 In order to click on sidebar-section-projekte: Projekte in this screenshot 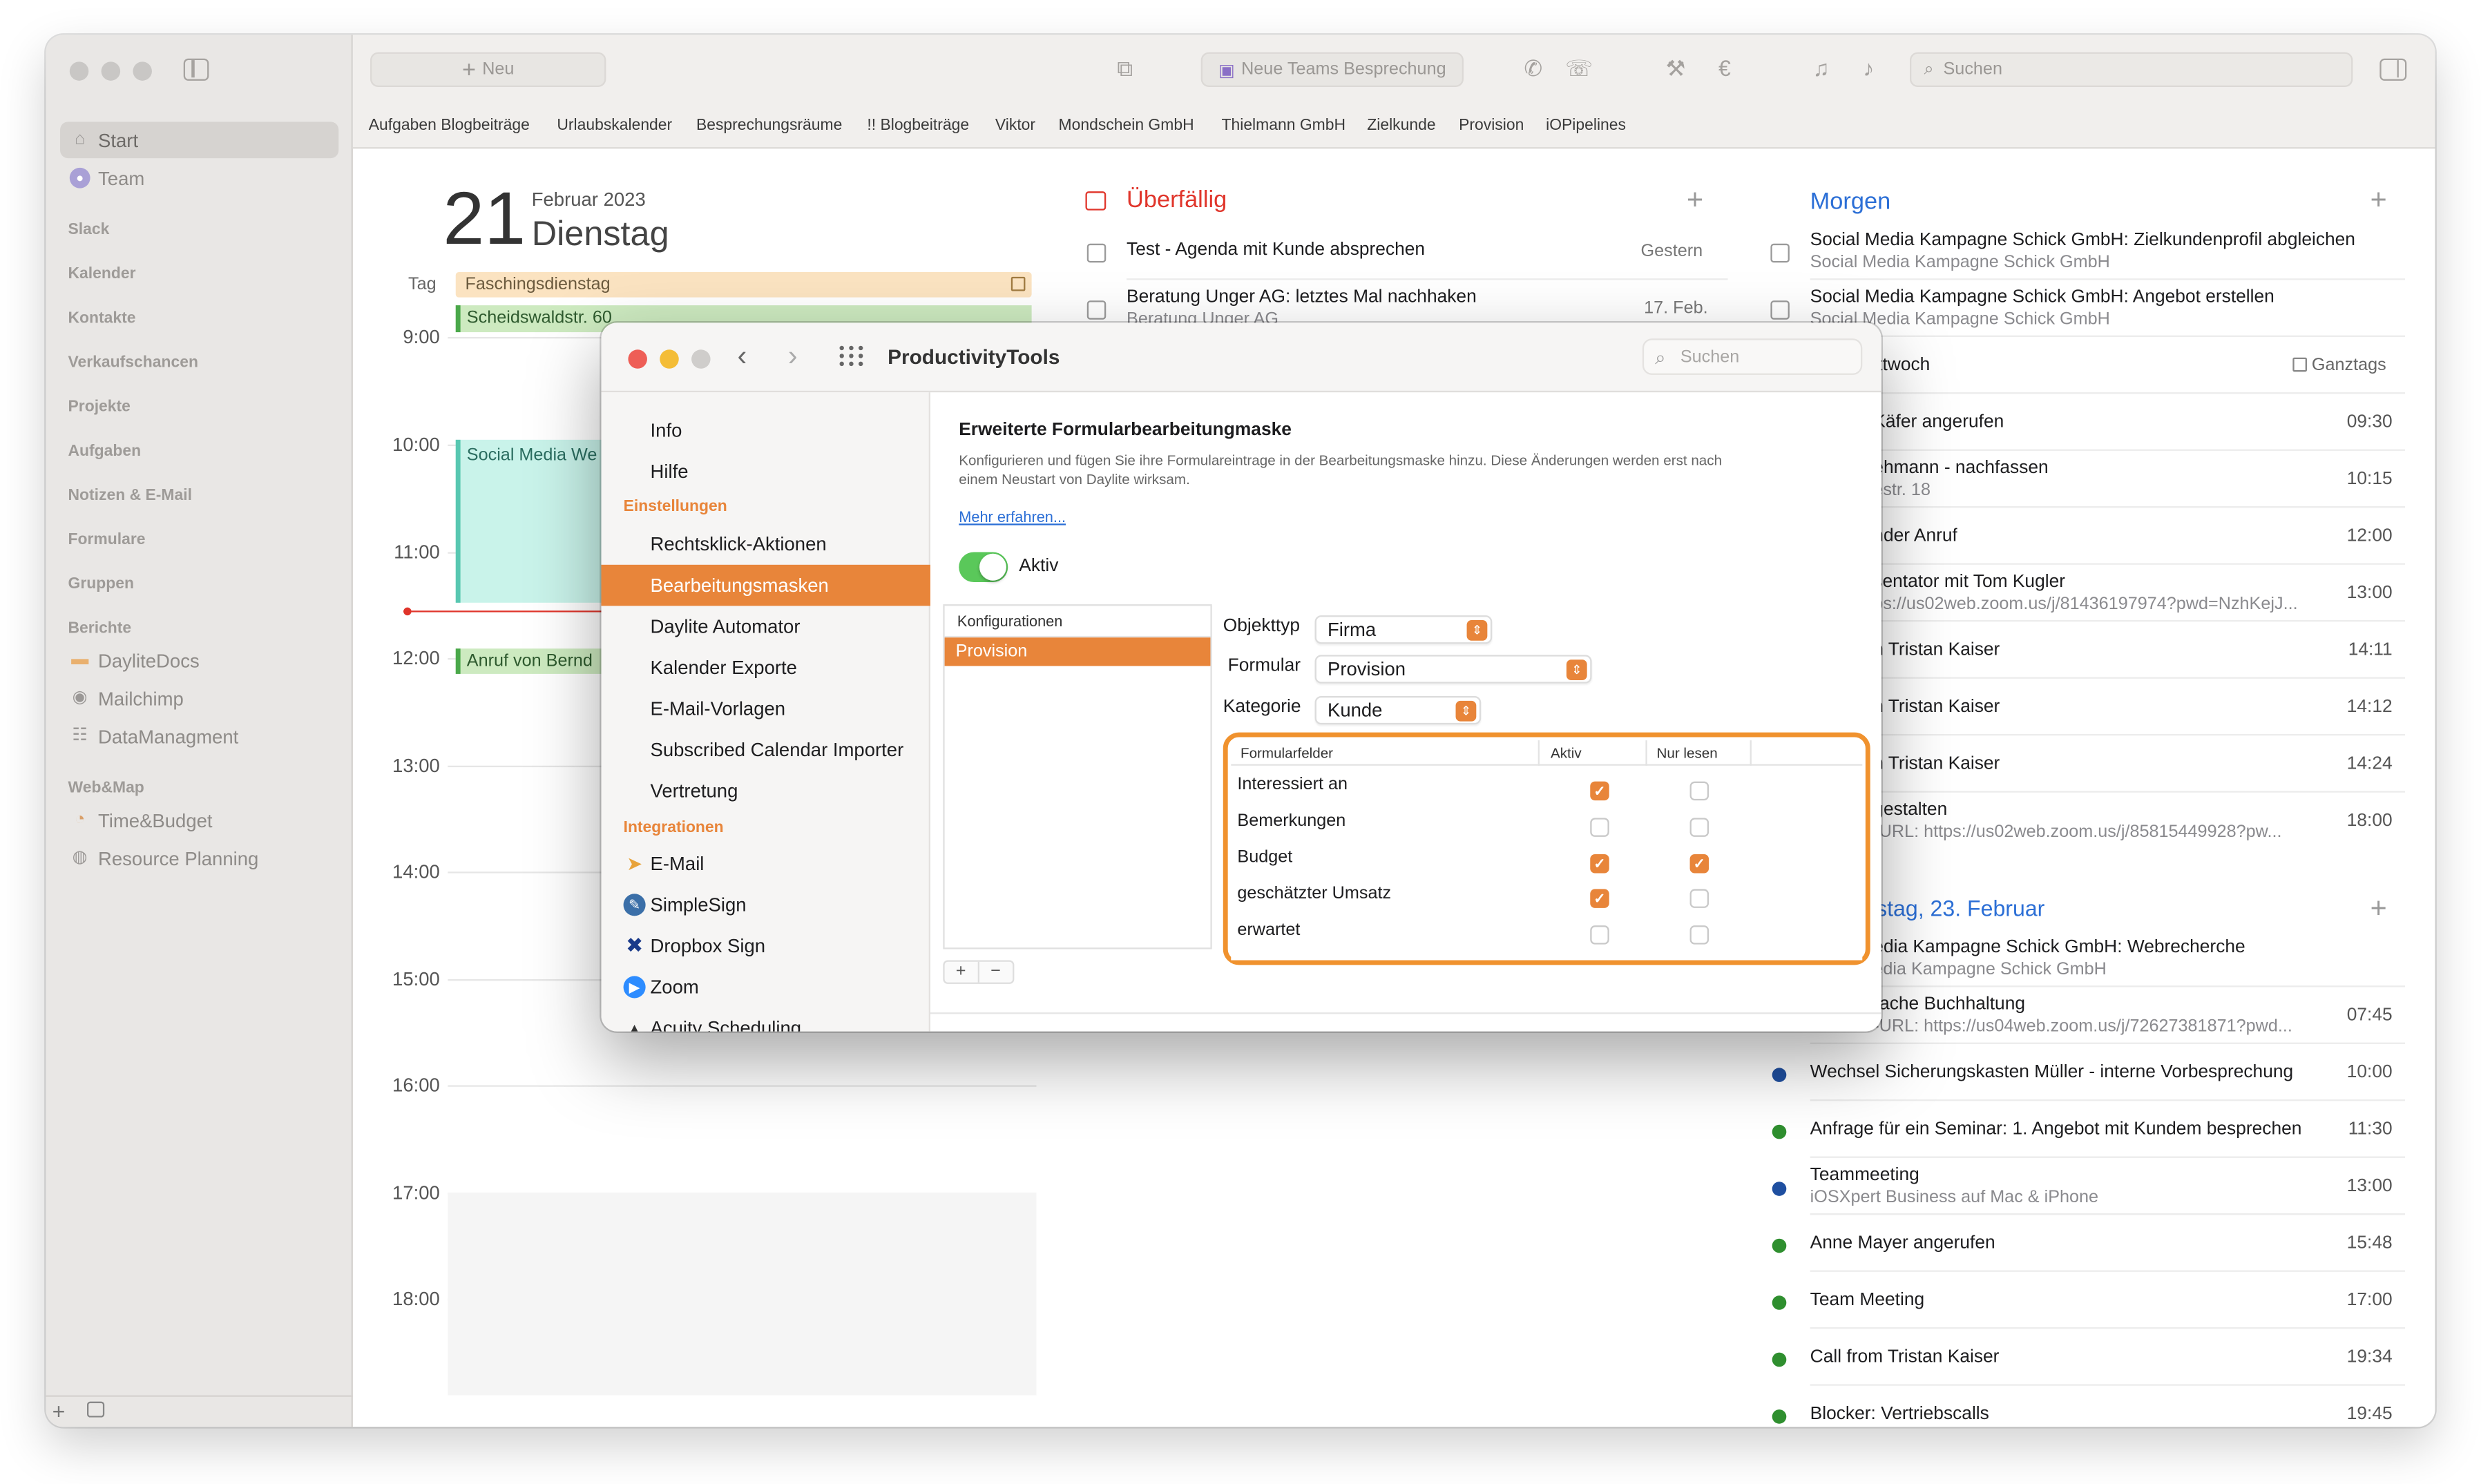, I will do `click(99, 407)`.